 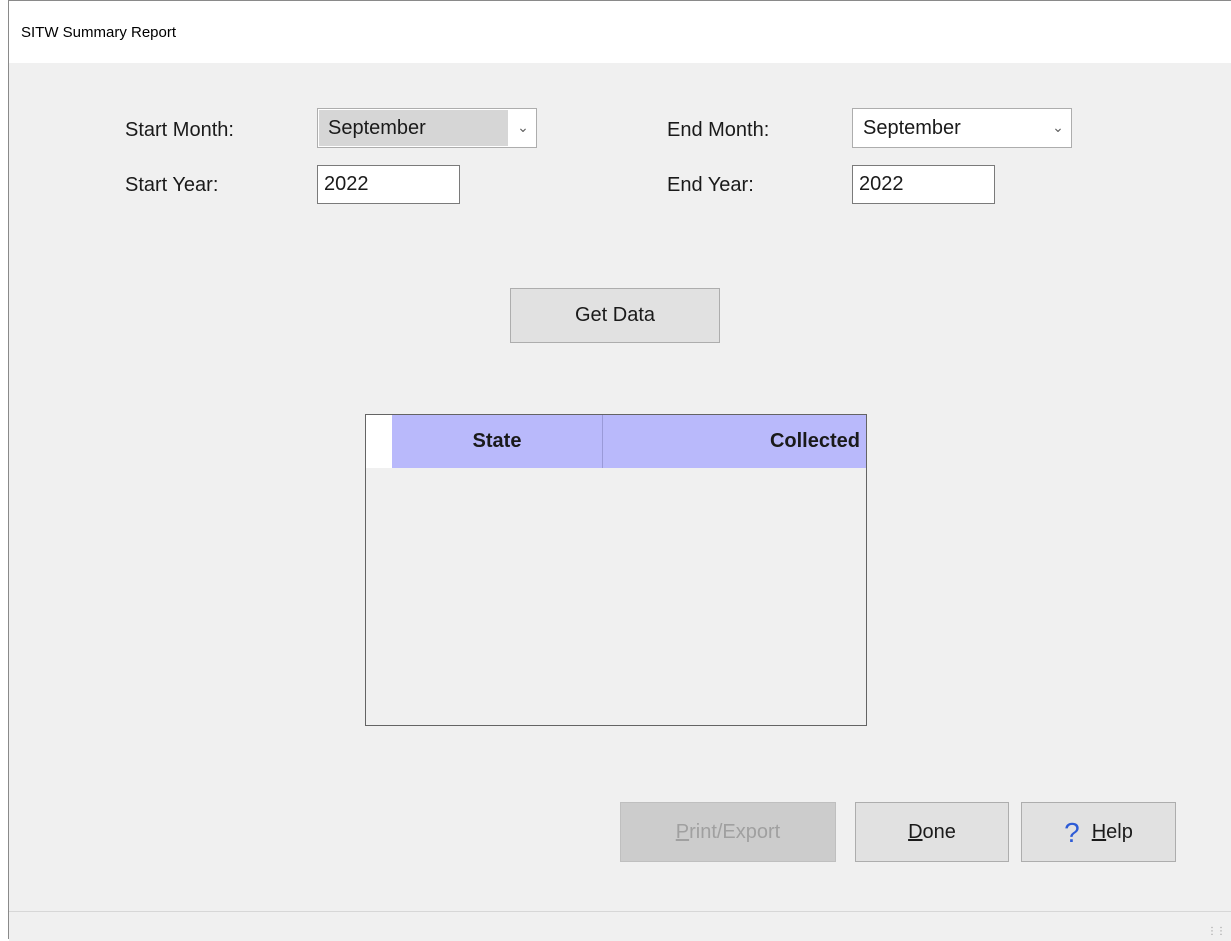 I want to click on help-button: ? Help, so click(x=1098, y=832).